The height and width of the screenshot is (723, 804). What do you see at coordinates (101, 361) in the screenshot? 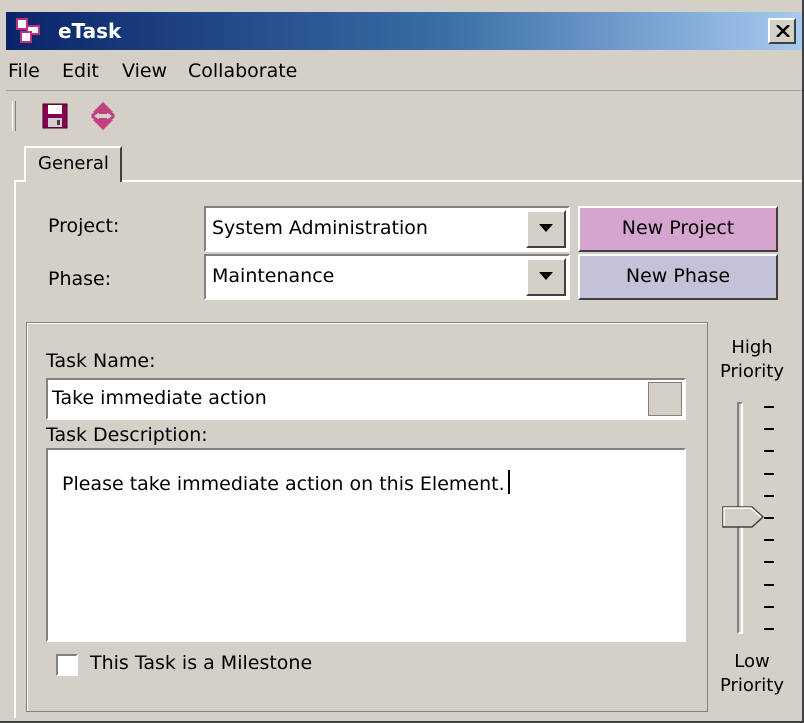
I see `task-name-label: Task Name:` at bounding box center [101, 361].